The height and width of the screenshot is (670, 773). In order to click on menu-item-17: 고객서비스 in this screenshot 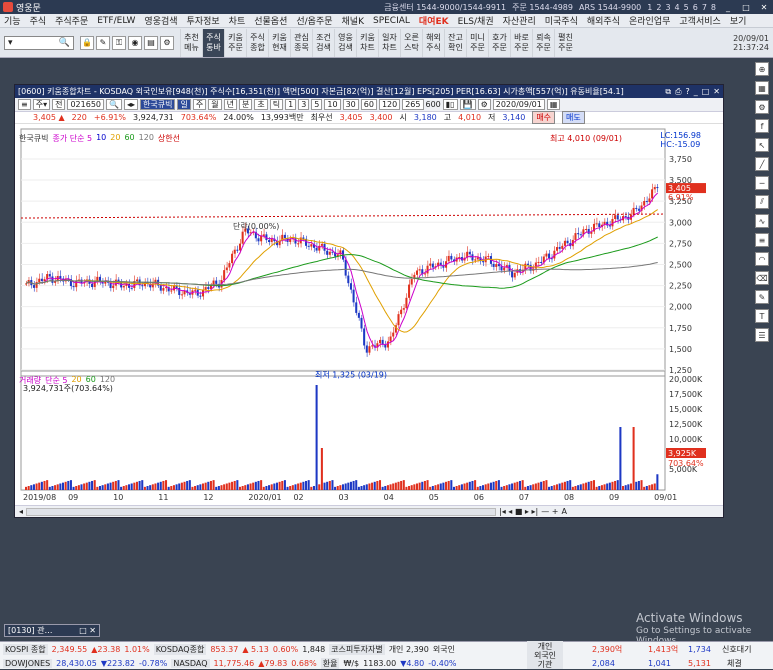, I will do `click(699, 20)`.